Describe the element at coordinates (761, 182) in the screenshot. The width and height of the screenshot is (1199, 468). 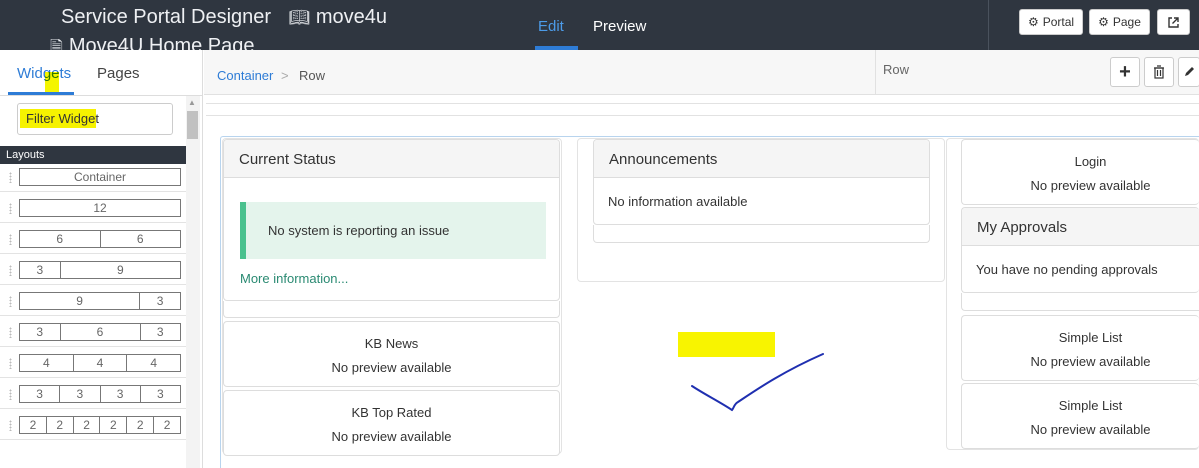
I see `announcements-widget: Announcements No information available` at that location.